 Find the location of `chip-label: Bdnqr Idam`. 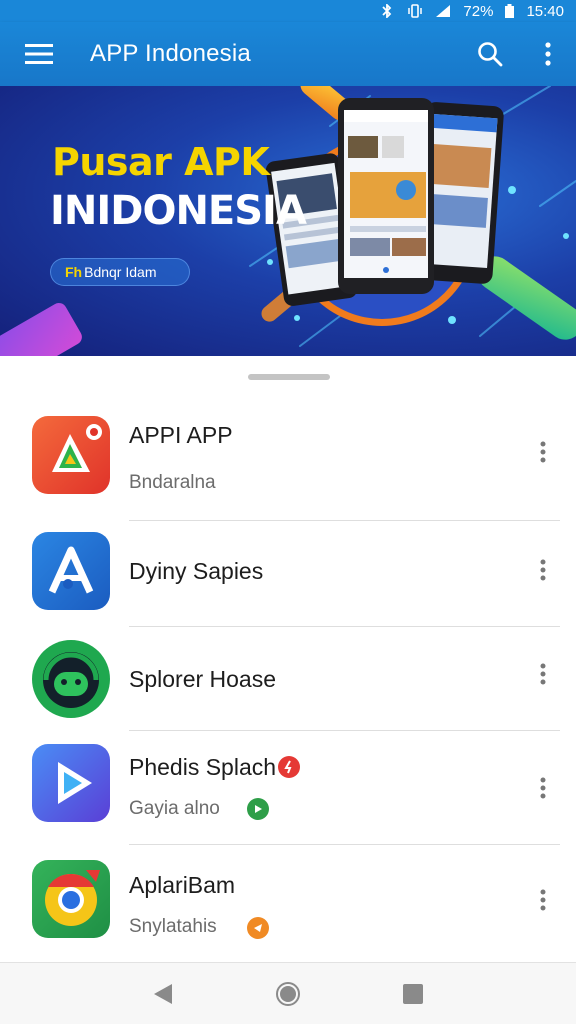

chip-label: Bdnqr Idam is located at coordinates (120, 272).